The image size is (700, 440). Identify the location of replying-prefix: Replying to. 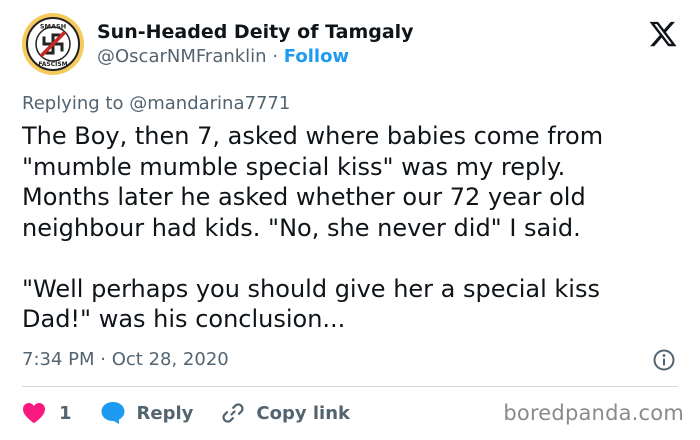
(73, 103).